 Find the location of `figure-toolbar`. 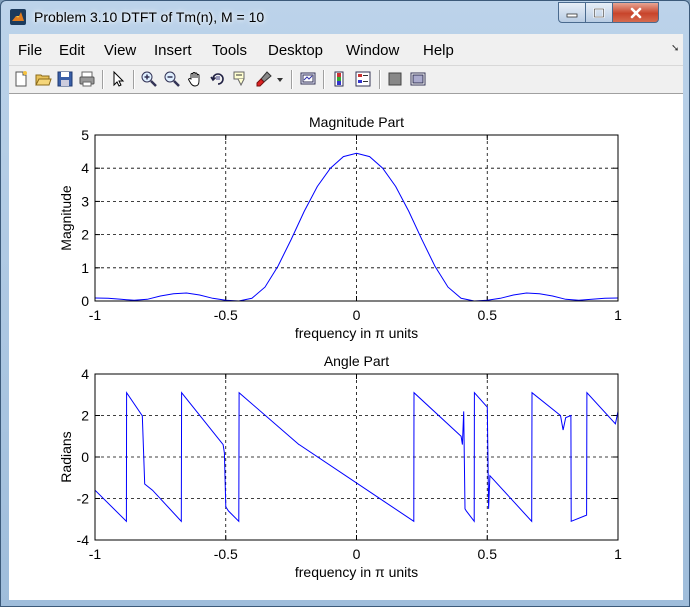

figure-toolbar is located at coordinates (346, 79).